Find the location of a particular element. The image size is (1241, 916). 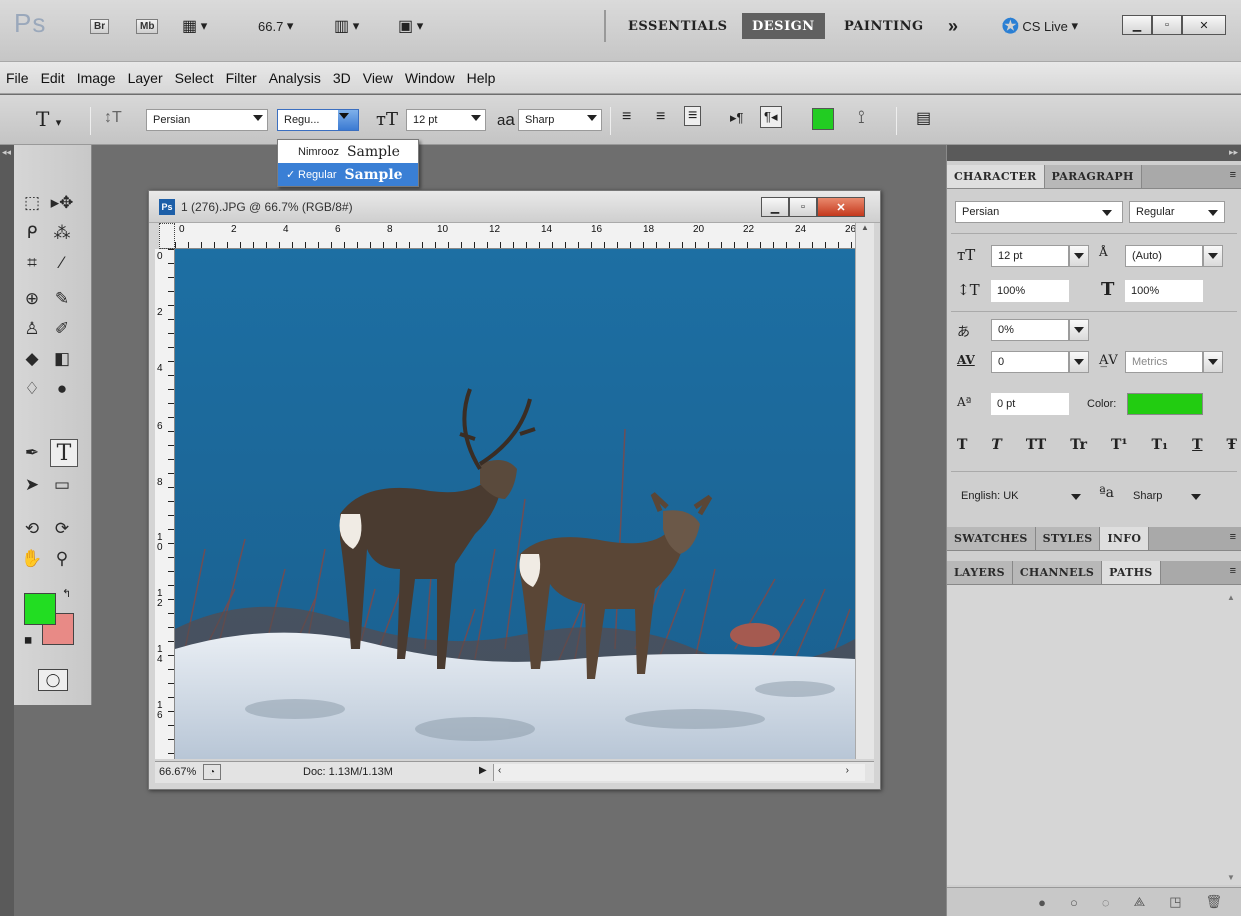

minimize-button: ▁ is located at coordinates (1137, 25).